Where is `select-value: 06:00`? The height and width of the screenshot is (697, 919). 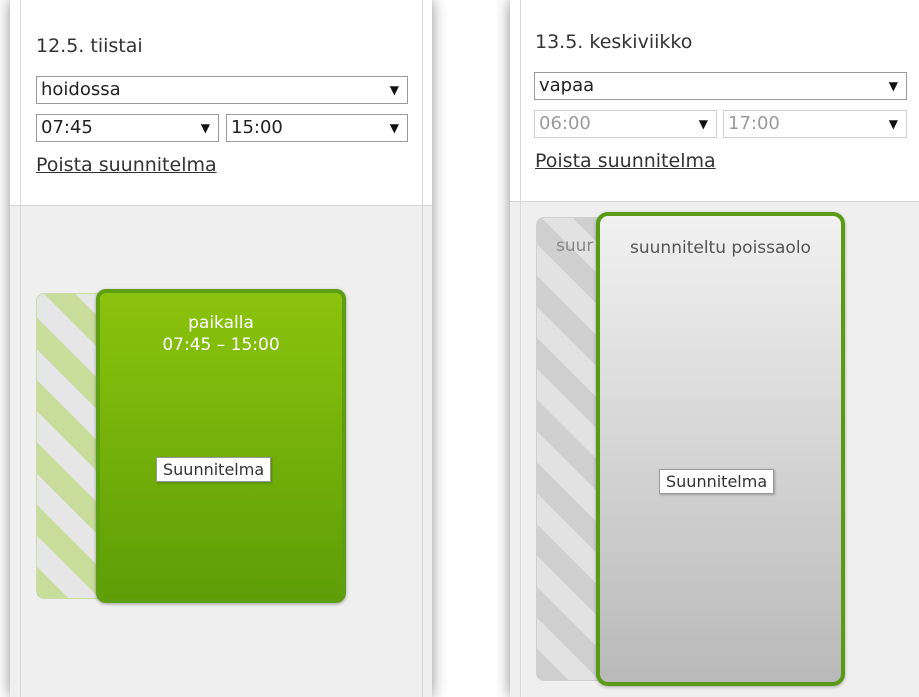 select-value: 06:00 is located at coordinates (565, 123).